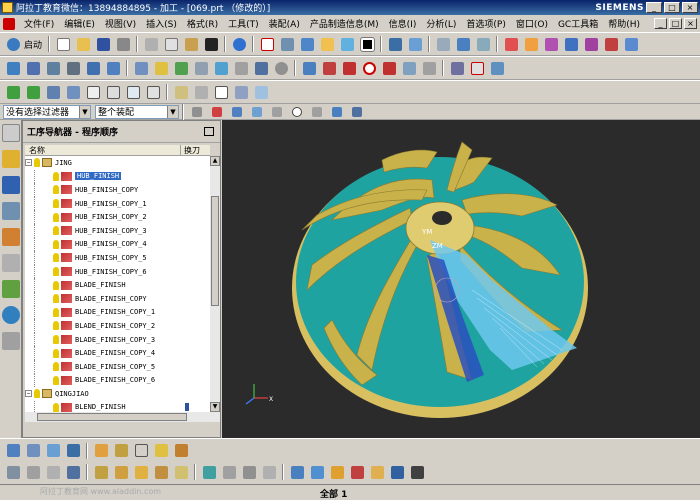  I want to click on table-row: HUB_FINISH_COPY_2, so click(117, 217).